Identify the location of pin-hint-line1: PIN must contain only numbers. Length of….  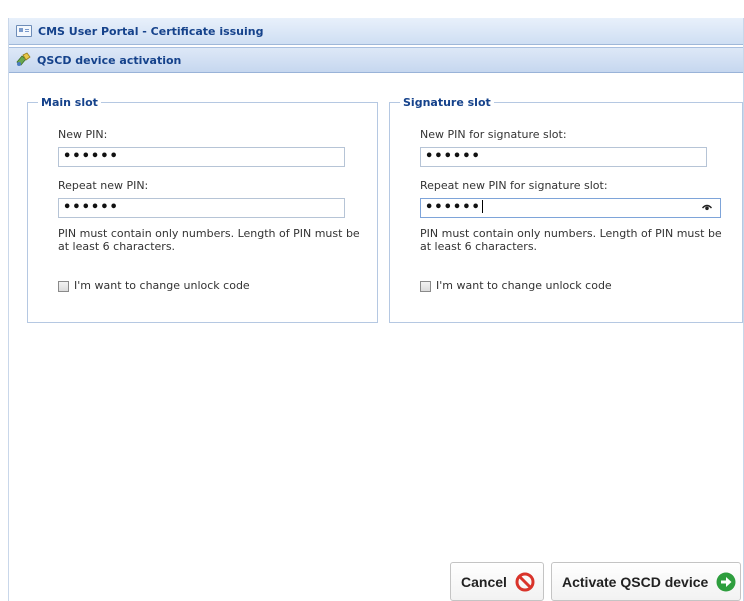
(209, 233).